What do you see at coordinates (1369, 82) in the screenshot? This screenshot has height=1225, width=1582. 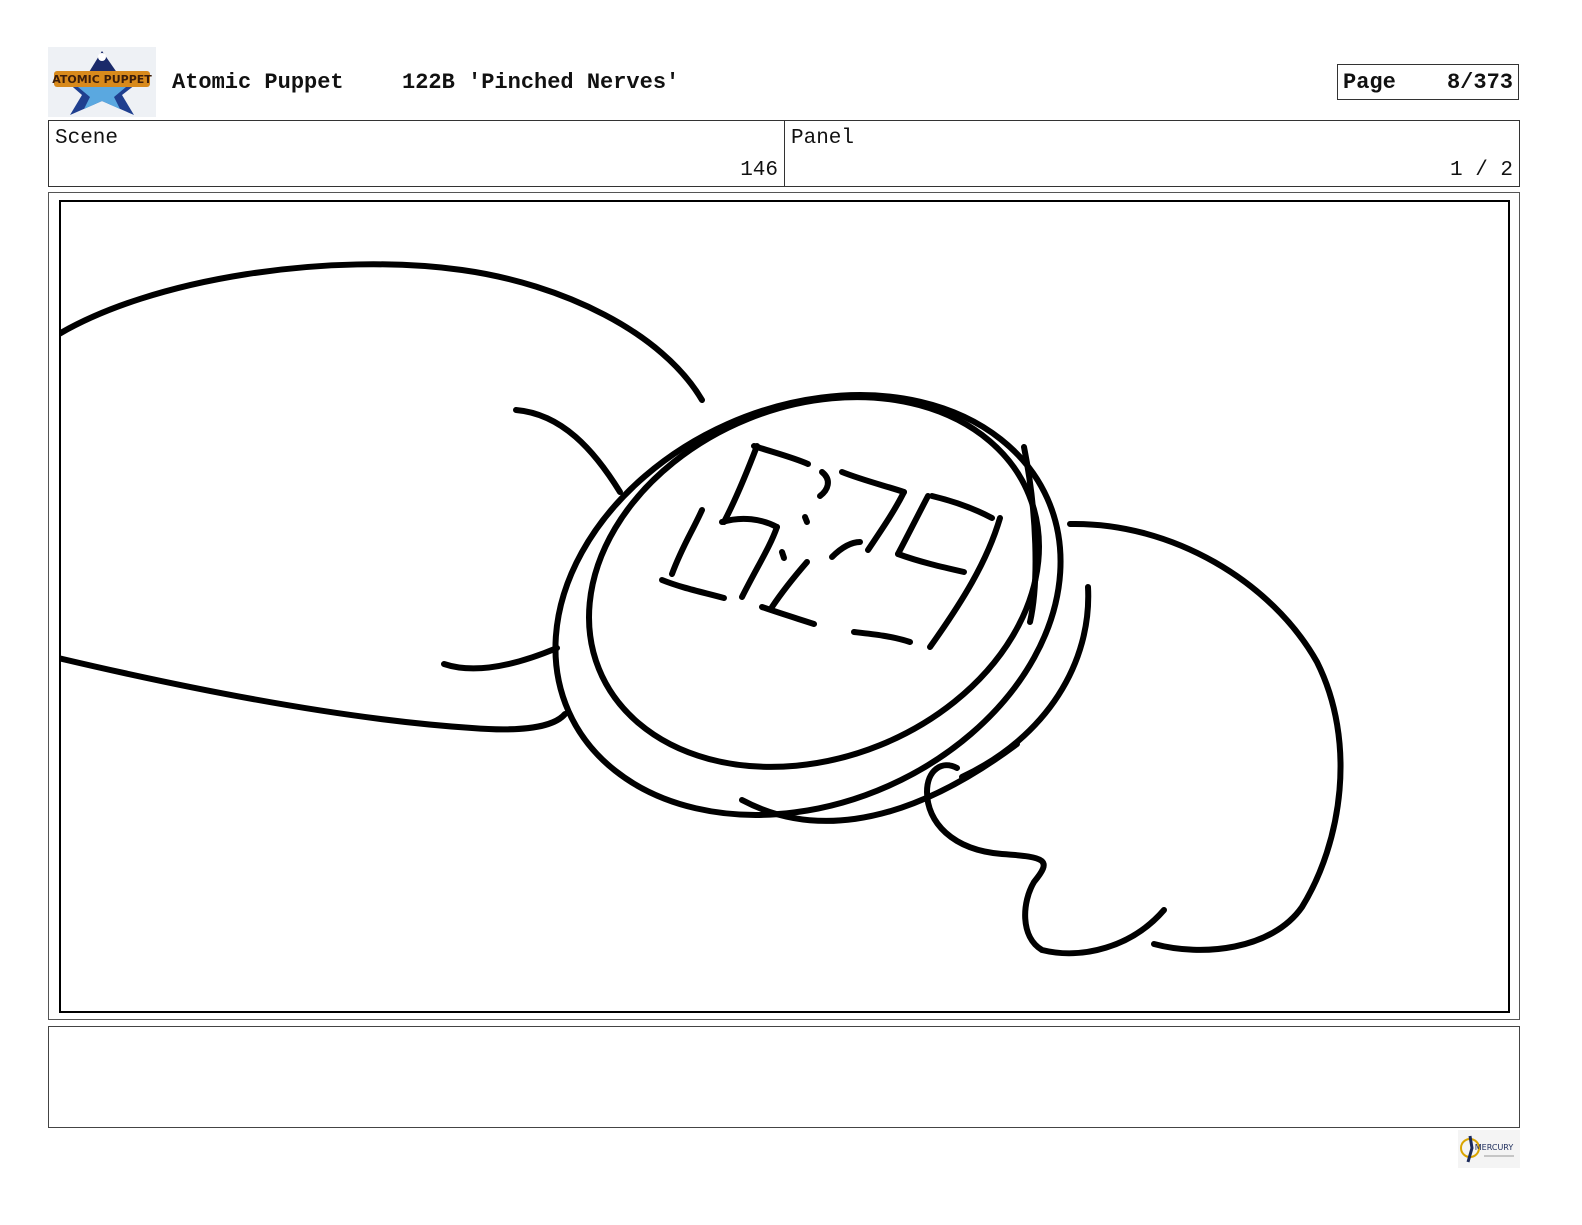 I see `page-label: Page` at bounding box center [1369, 82].